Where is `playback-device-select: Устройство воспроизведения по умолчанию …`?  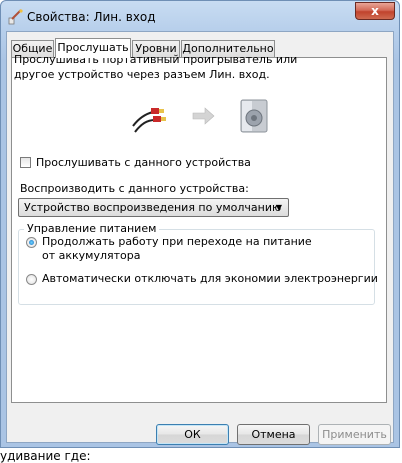 playback-device-select: Устройство воспроизведения по умолчанию … is located at coordinates (153, 207).